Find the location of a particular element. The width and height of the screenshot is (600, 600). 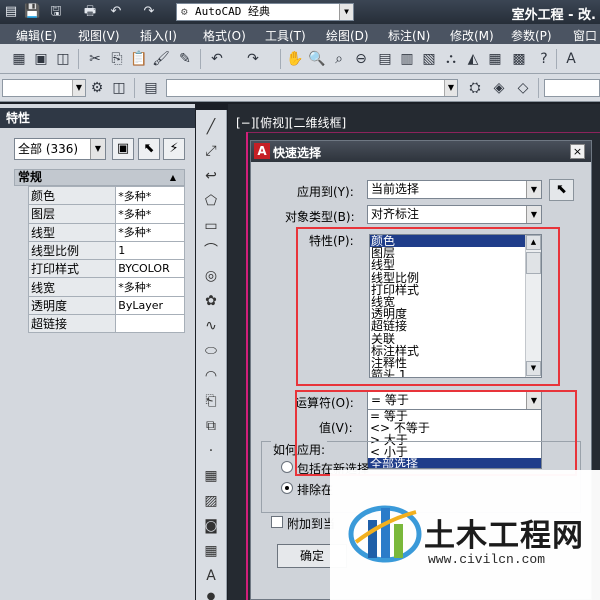

menu-tools: 工具(T) is located at coordinates (285, 35).